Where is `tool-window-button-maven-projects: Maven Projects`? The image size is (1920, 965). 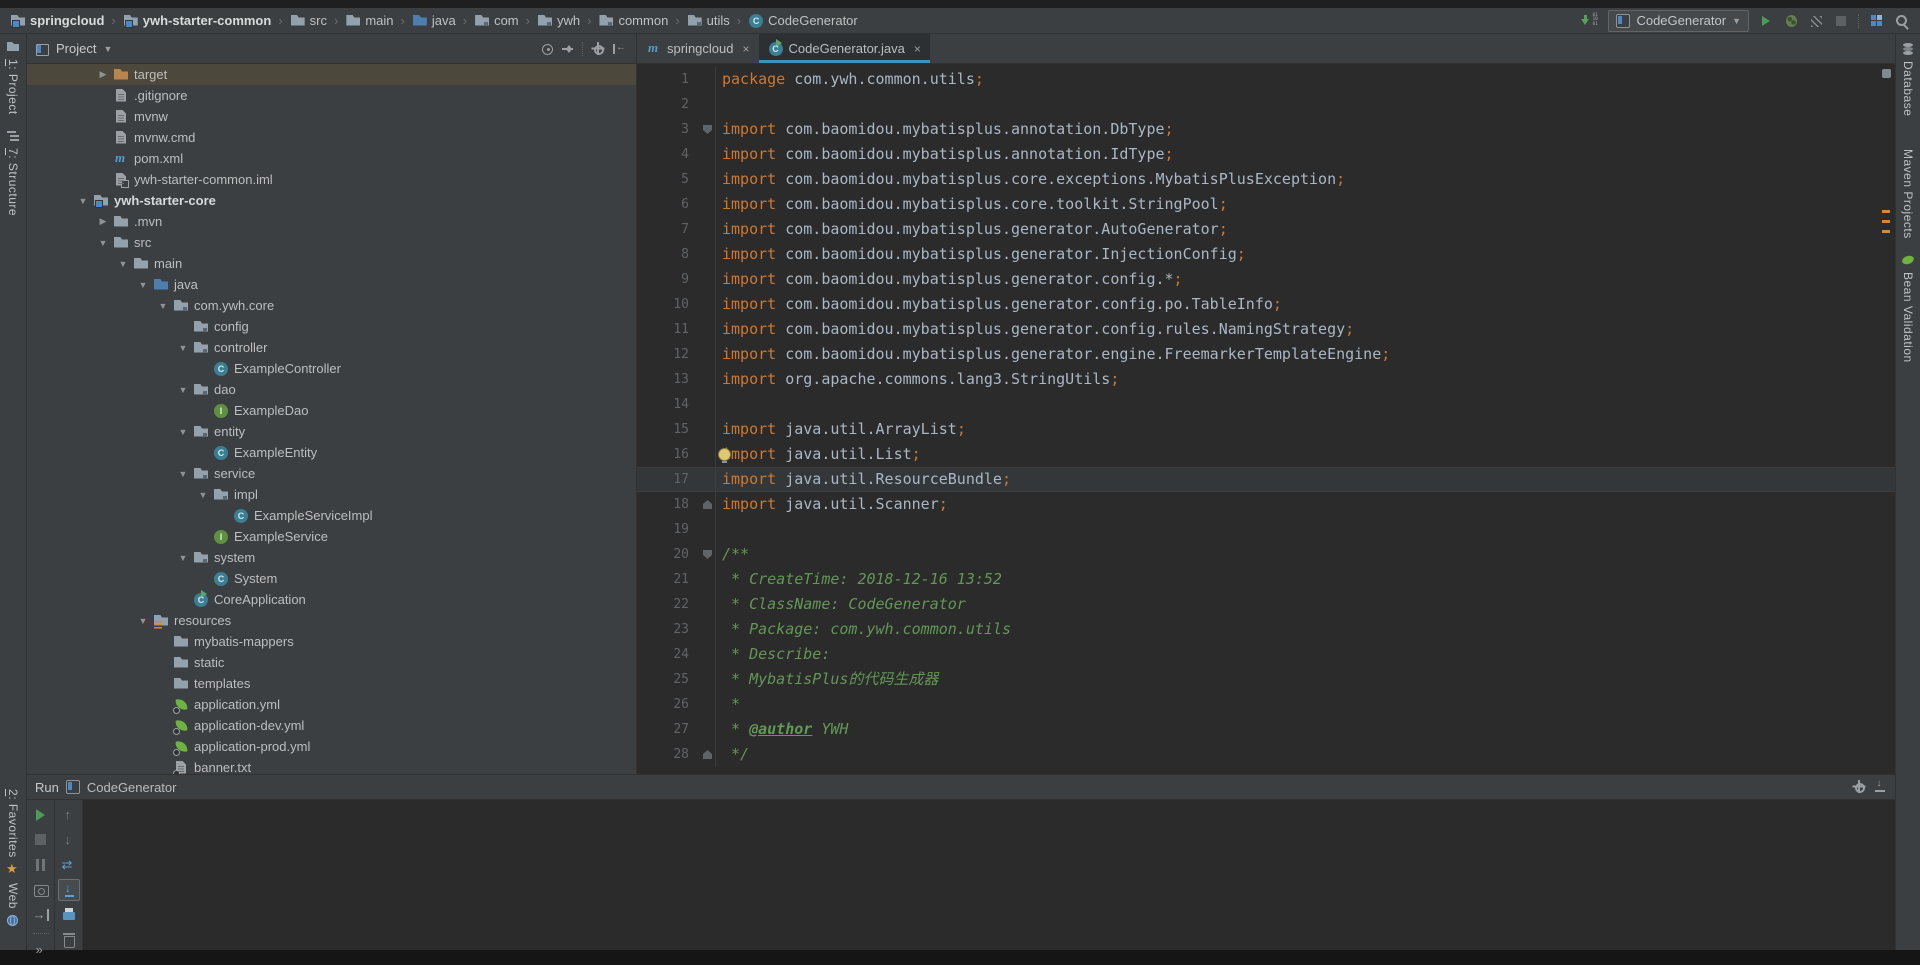 tool-window-button-maven-projects: Maven Projects is located at coordinates (1908, 184).